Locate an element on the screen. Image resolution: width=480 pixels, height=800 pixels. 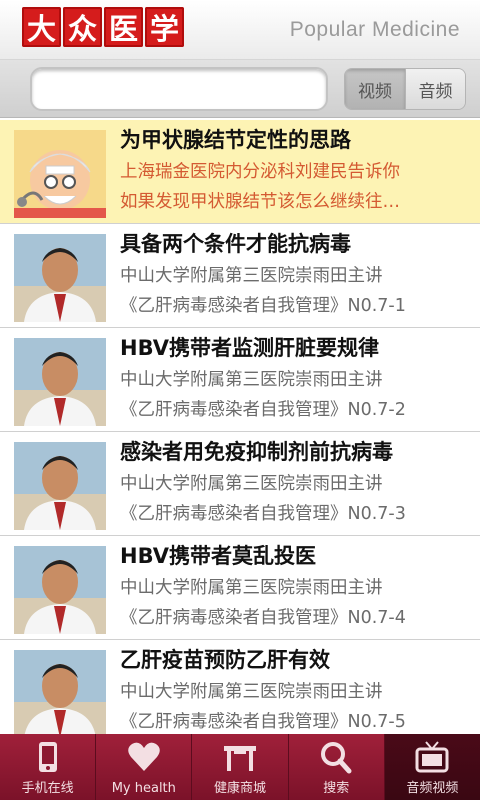
store-icon is located at coordinates (240, 757).